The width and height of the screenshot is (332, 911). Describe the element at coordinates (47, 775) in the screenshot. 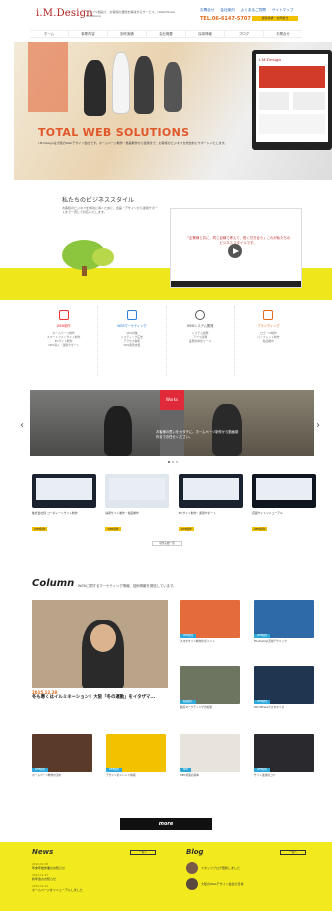

I see `column-caption: ホームページ制作の流れ` at that location.